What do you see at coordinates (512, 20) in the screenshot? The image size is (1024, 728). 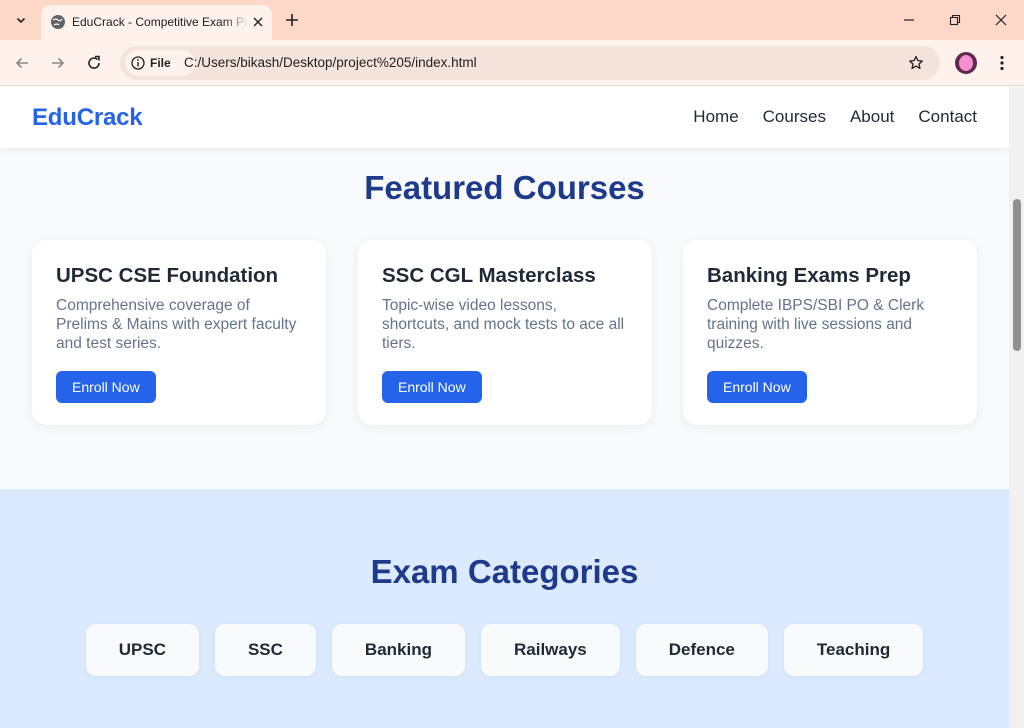 I see `browser-tab-bar: EduCrack - Competitive Exam Preparation` at bounding box center [512, 20].